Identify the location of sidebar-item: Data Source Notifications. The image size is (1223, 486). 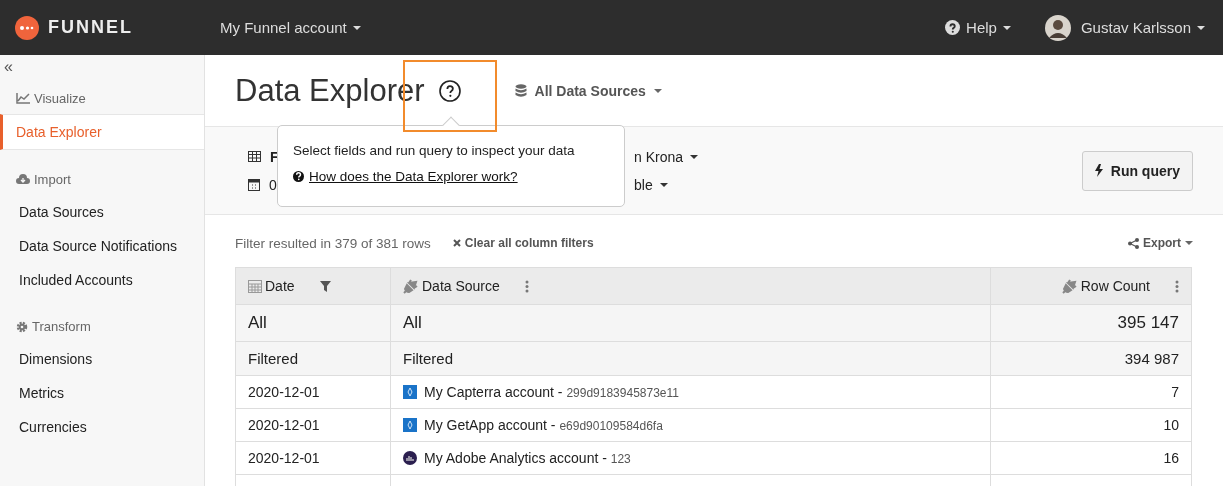
(102, 246).